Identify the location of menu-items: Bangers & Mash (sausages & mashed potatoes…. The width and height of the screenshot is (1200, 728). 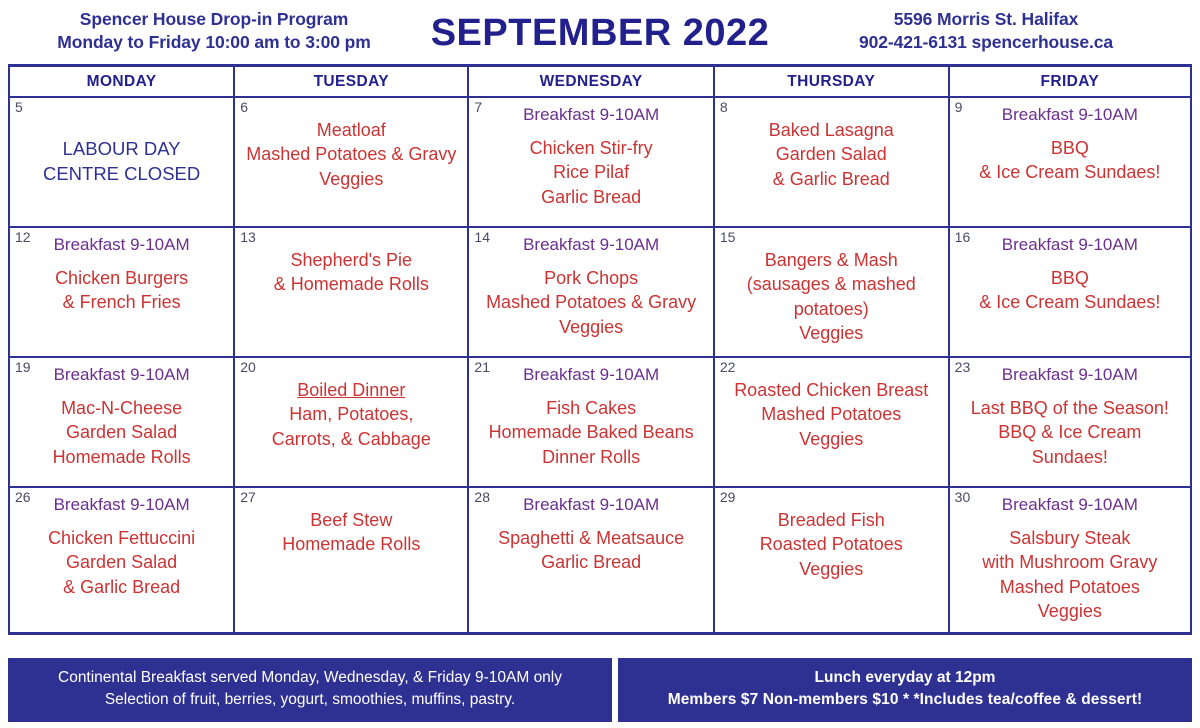
(831, 297).